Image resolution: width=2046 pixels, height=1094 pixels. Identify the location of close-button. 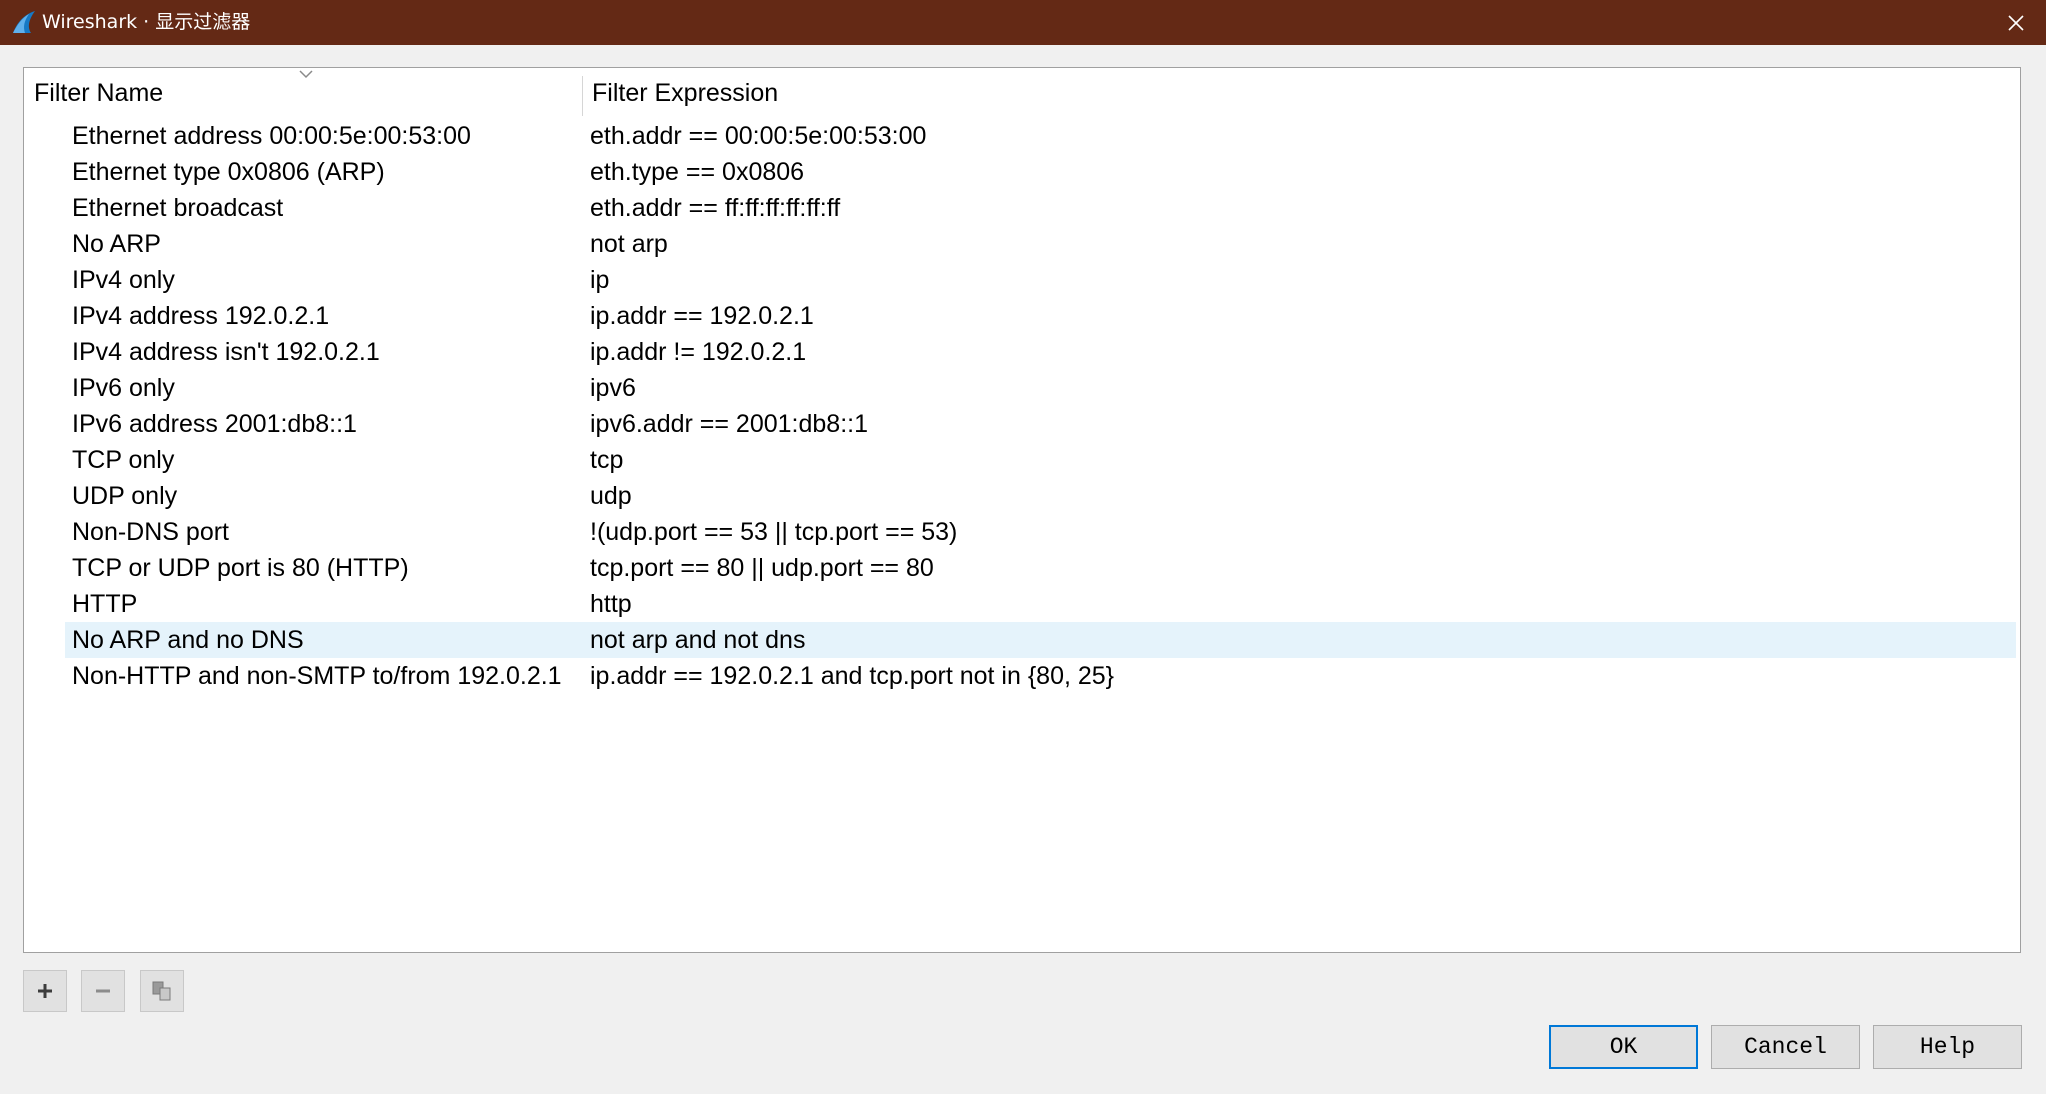
(2016, 22).